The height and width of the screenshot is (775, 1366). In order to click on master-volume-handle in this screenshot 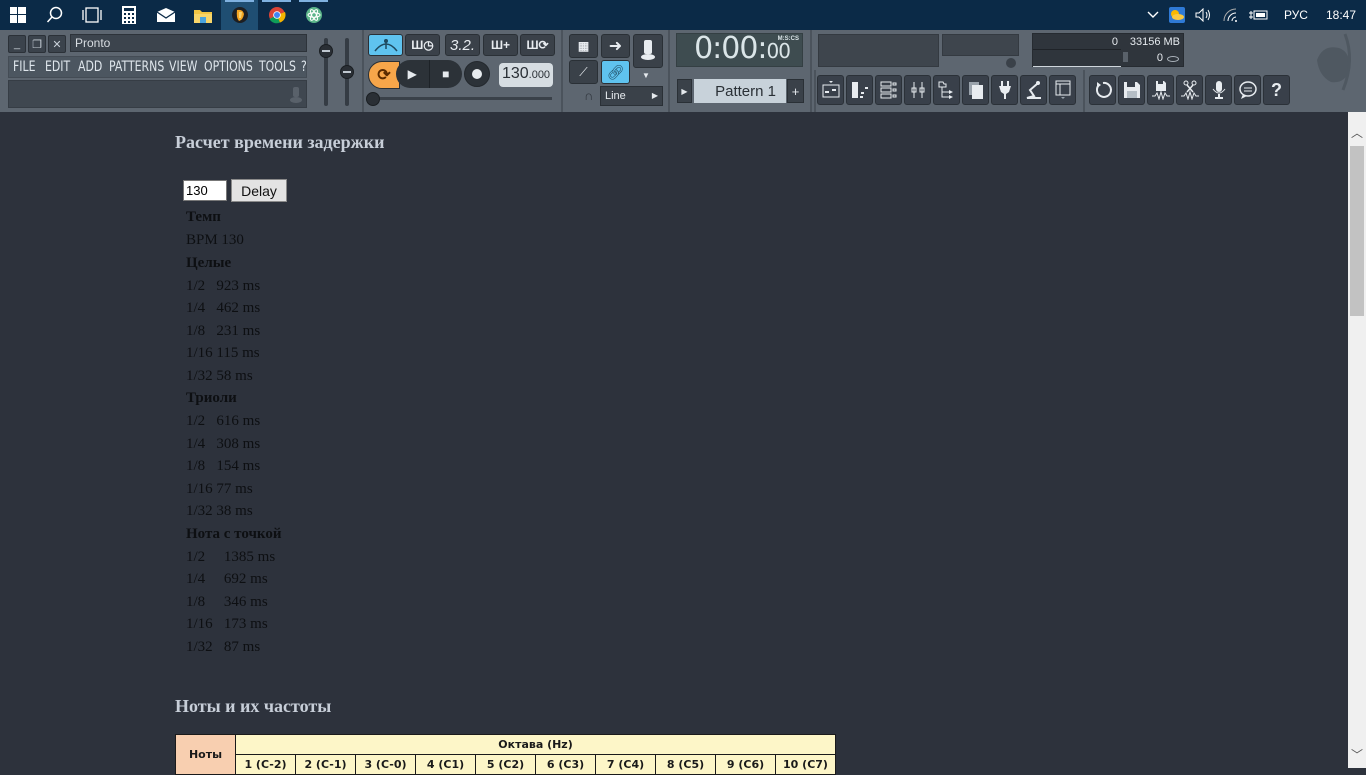, I will do `click(326, 51)`.